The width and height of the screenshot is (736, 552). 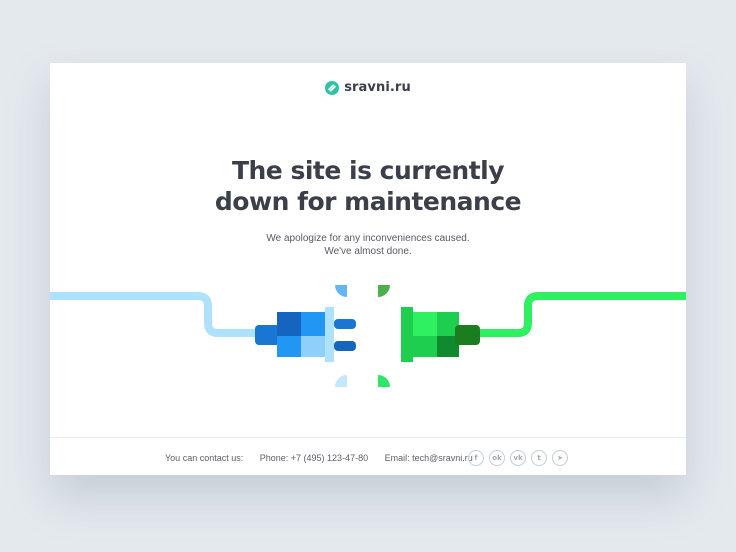 What do you see at coordinates (341, 291) in the screenshot?
I see `spark-left-top` at bounding box center [341, 291].